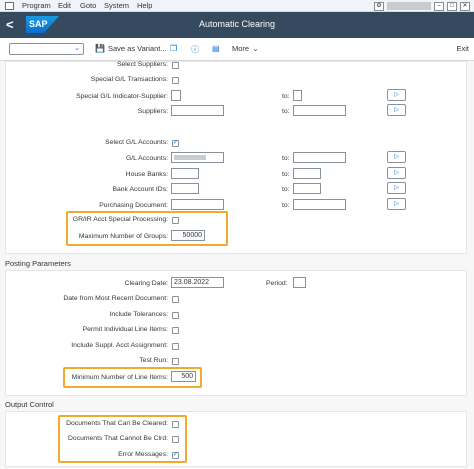 The width and height of the screenshot is (474, 469). I want to click on date-from-recent-checkbox, so click(175, 299).